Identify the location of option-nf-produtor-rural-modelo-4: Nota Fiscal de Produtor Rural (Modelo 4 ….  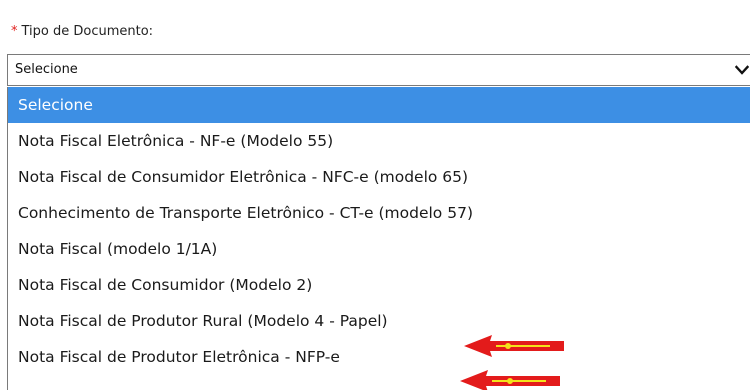
(379, 321).